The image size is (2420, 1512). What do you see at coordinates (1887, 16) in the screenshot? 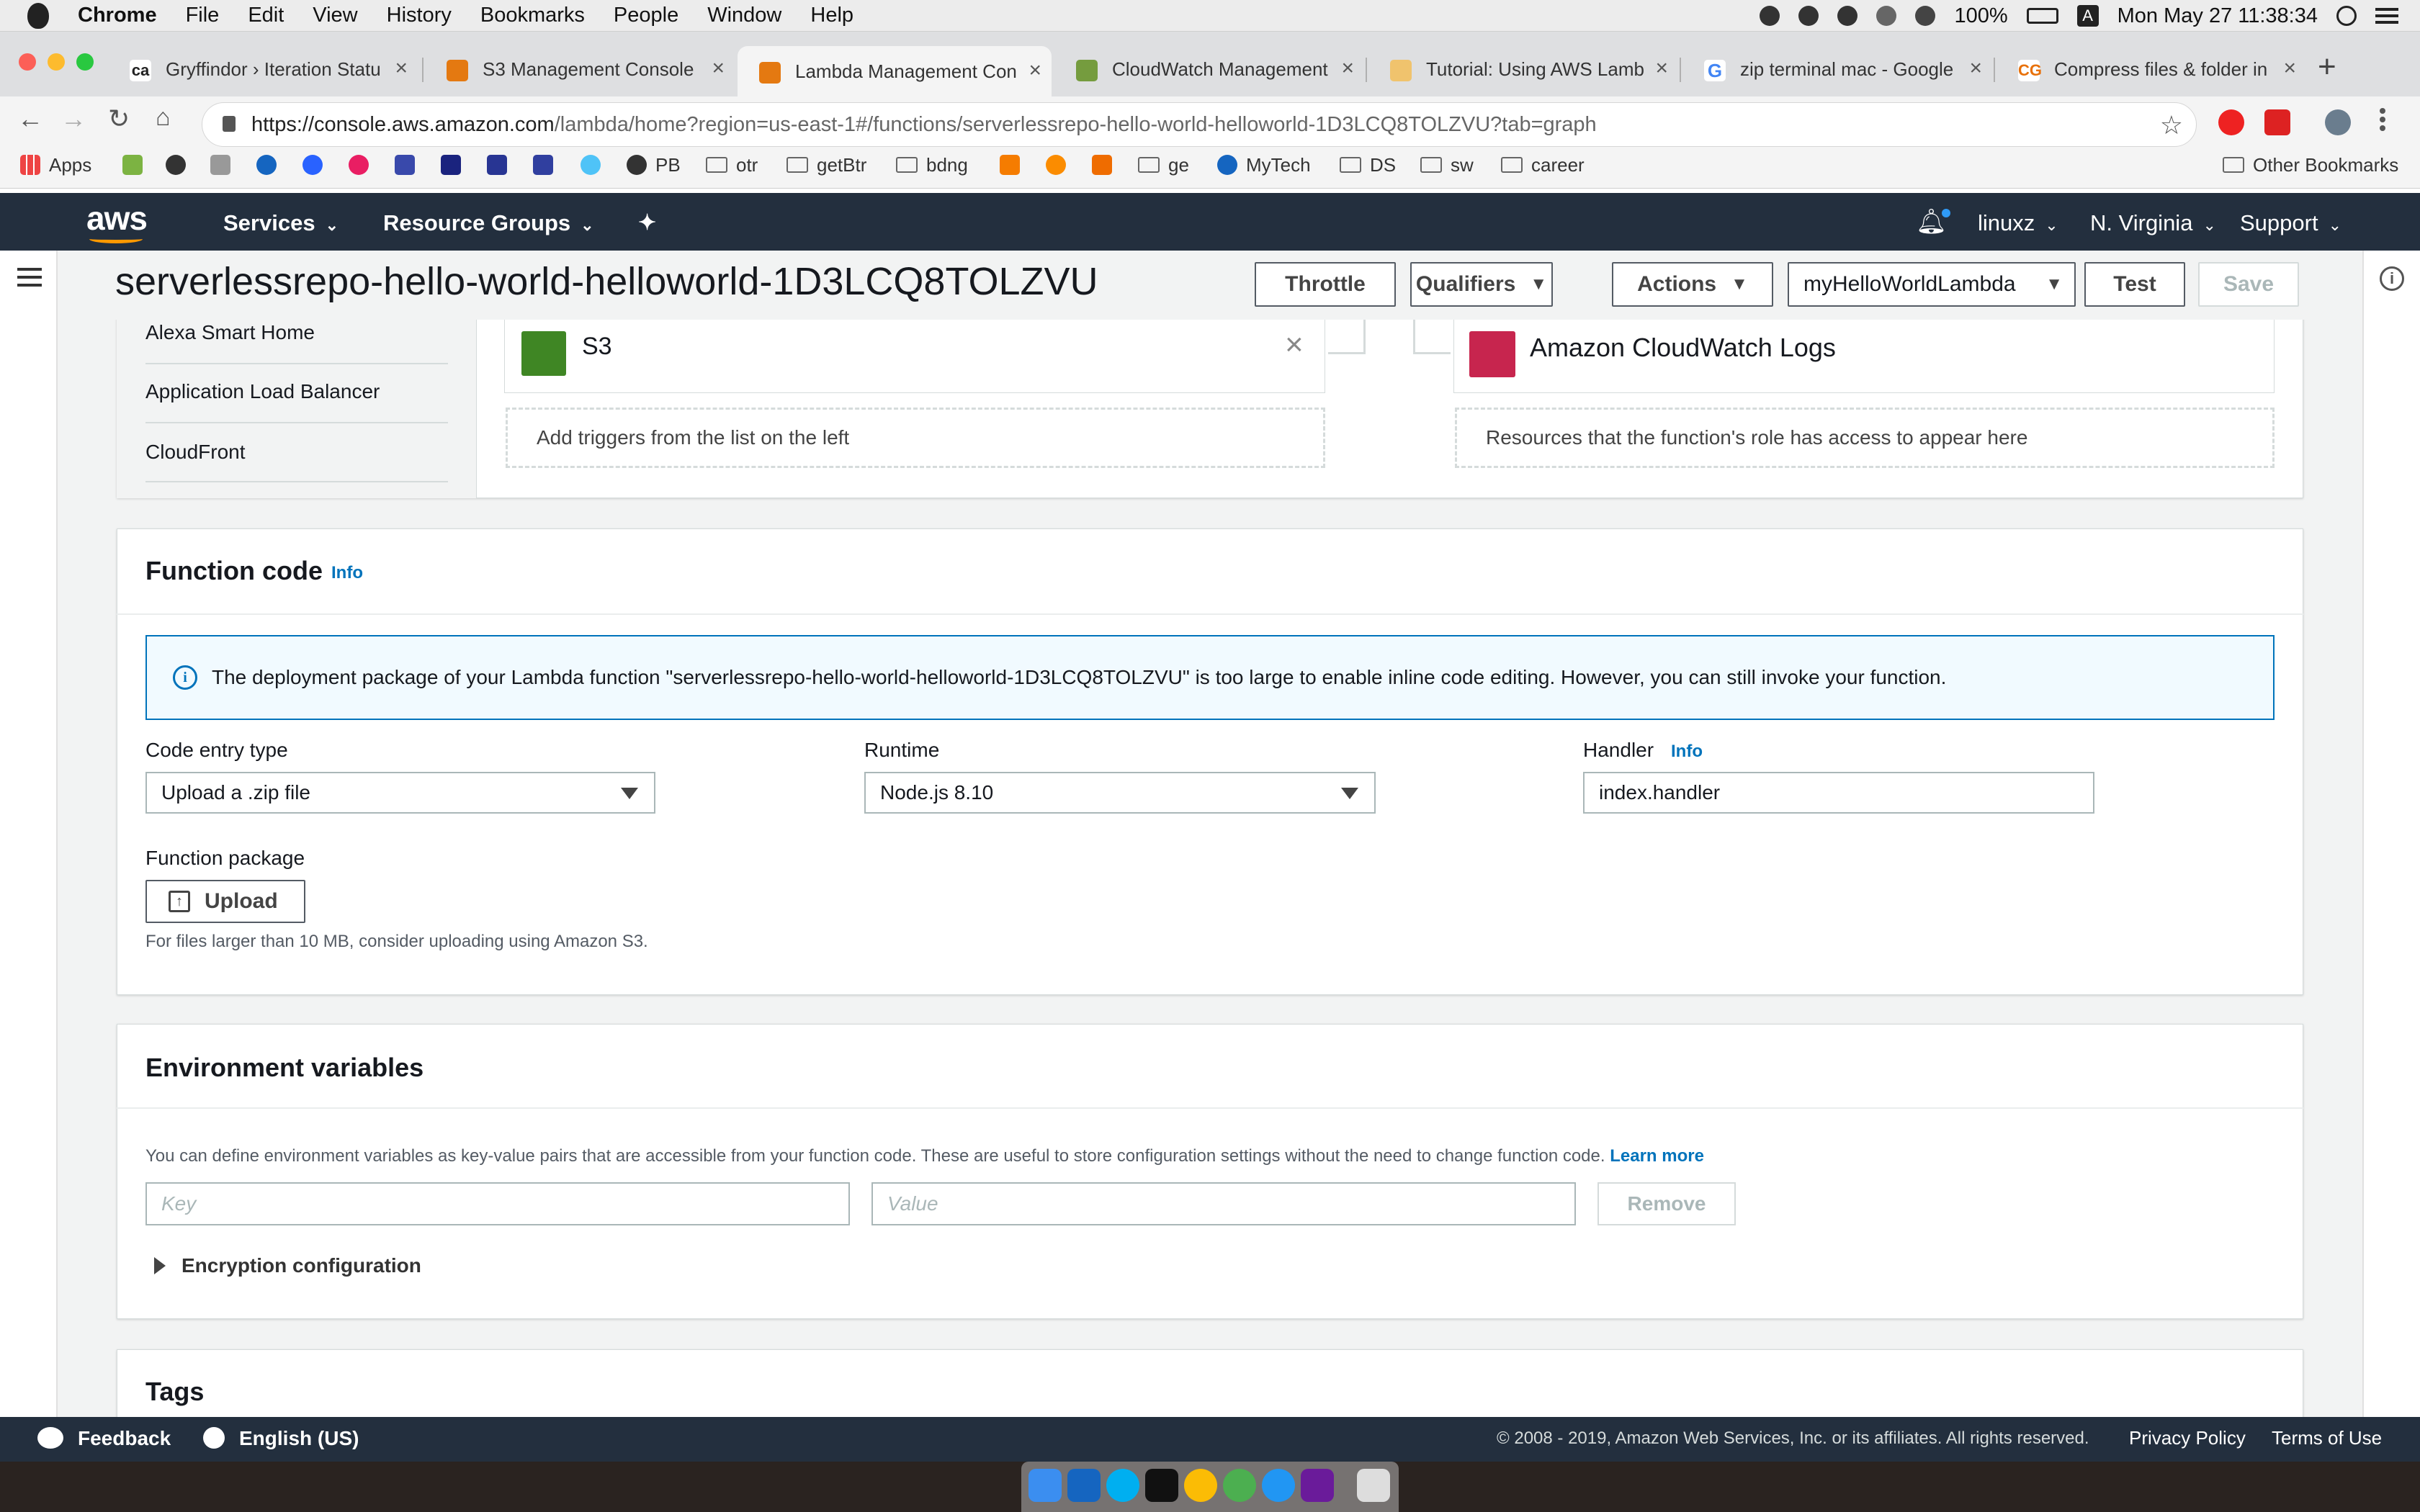
I see `status-bluetooth-icon` at bounding box center [1887, 16].